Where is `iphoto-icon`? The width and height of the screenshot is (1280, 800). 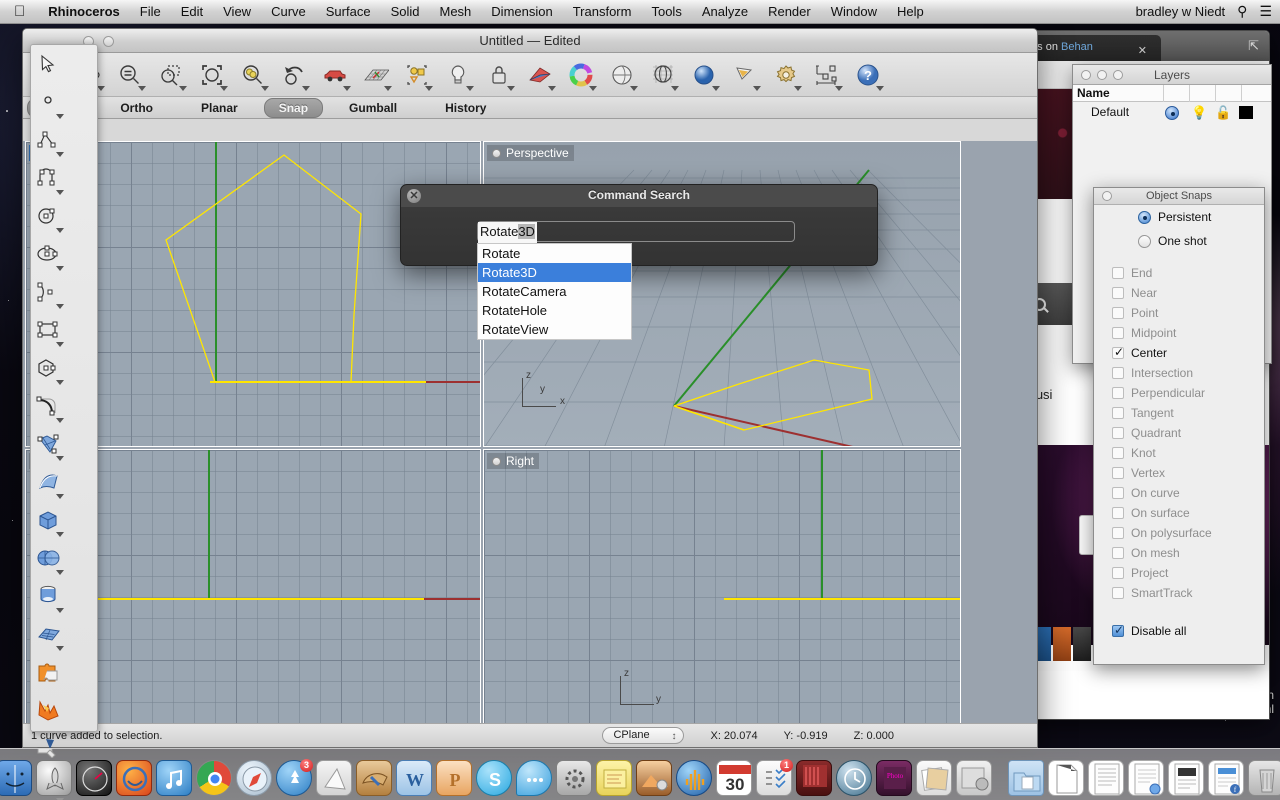 iphoto-icon is located at coordinates (654, 778).